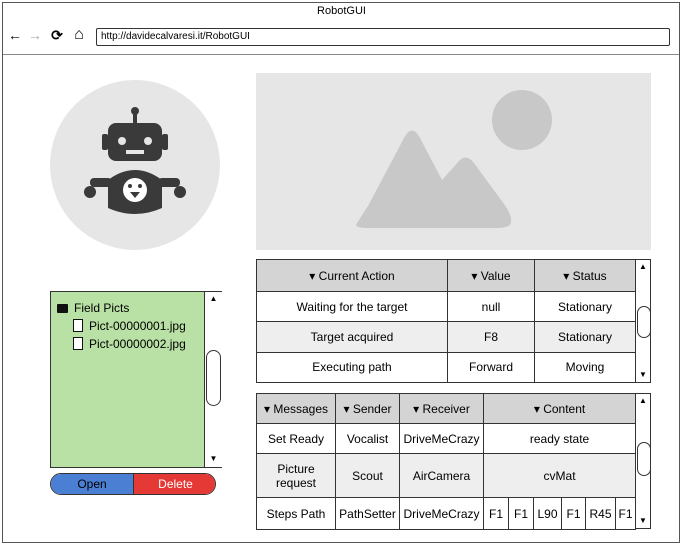 The height and width of the screenshot is (546, 683). I want to click on column-header: ▾ Messages, so click(296, 408).